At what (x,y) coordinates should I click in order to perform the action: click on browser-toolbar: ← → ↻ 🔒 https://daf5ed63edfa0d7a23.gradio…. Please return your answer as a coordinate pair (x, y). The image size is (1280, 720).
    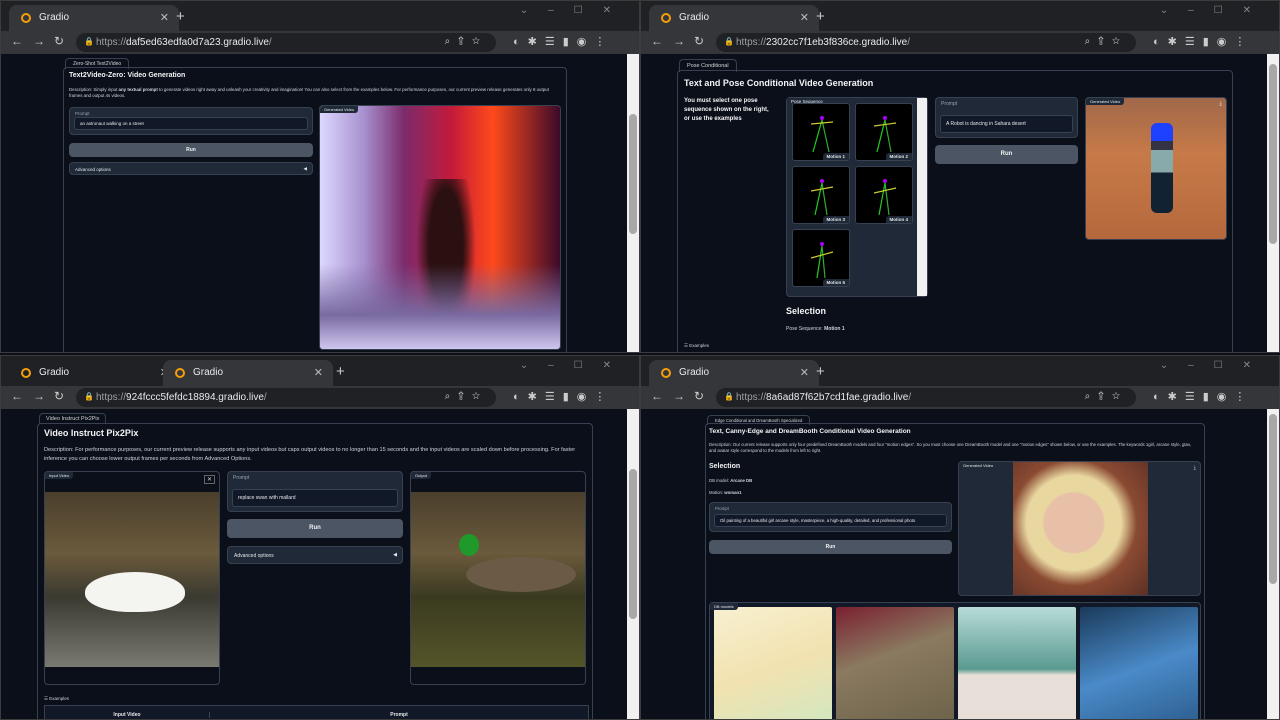
    Looking at the image, I should click on (320, 42).